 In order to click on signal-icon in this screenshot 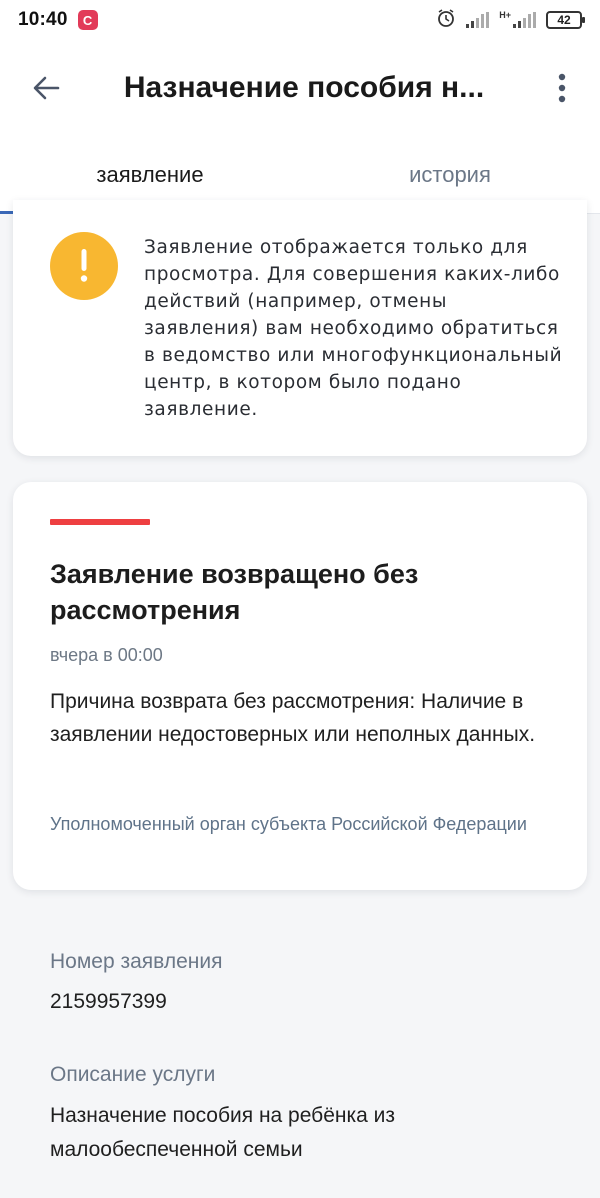, I will do `click(478, 20)`.